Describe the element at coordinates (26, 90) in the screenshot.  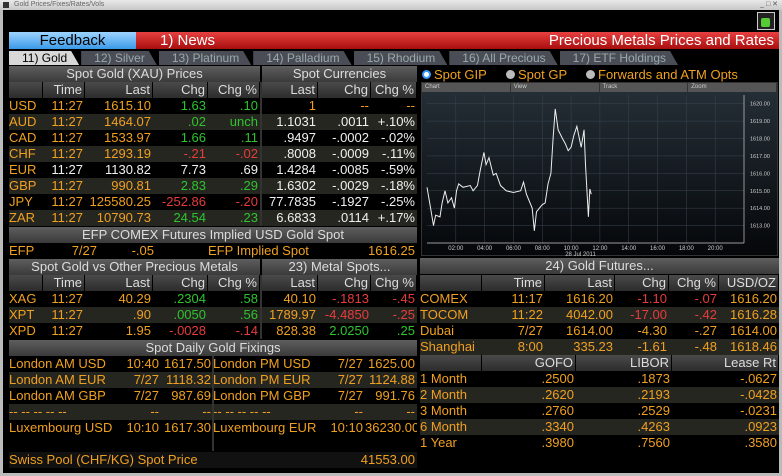
I see `column-header` at that location.